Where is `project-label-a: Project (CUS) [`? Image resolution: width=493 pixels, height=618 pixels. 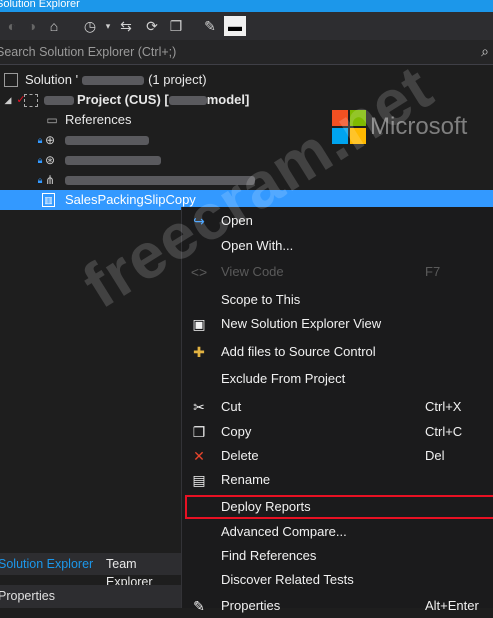
project-label-a: Project (CUS) [ is located at coordinates (123, 99).